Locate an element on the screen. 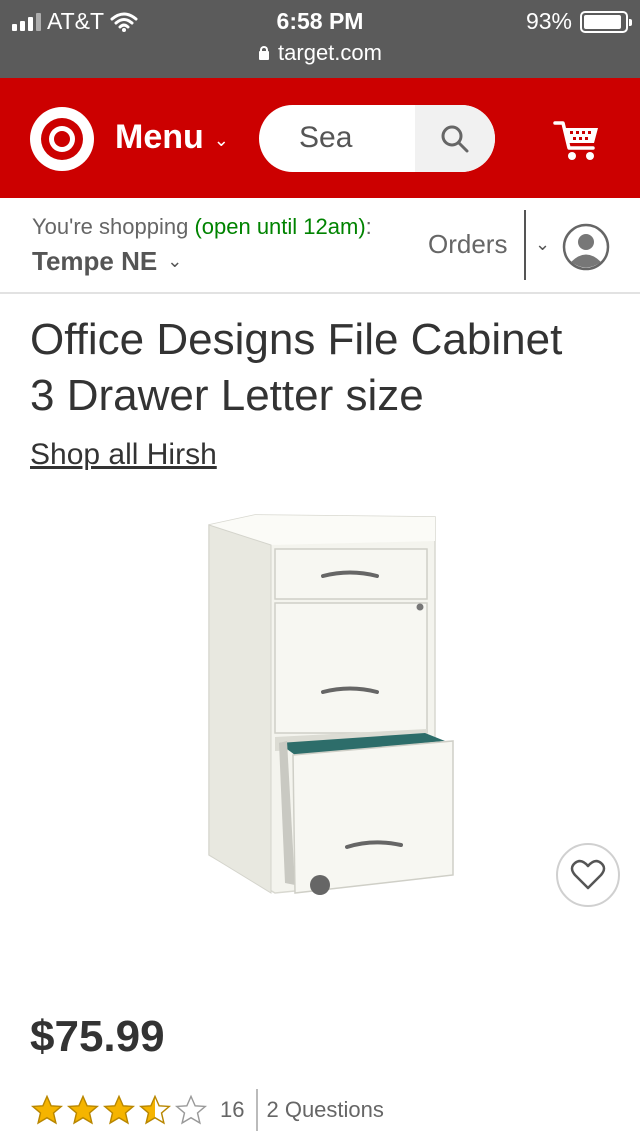 This screenshot has height=1136, width=640. store-selector: Tempe NE ⌄ is located at coordinates (107, 261).